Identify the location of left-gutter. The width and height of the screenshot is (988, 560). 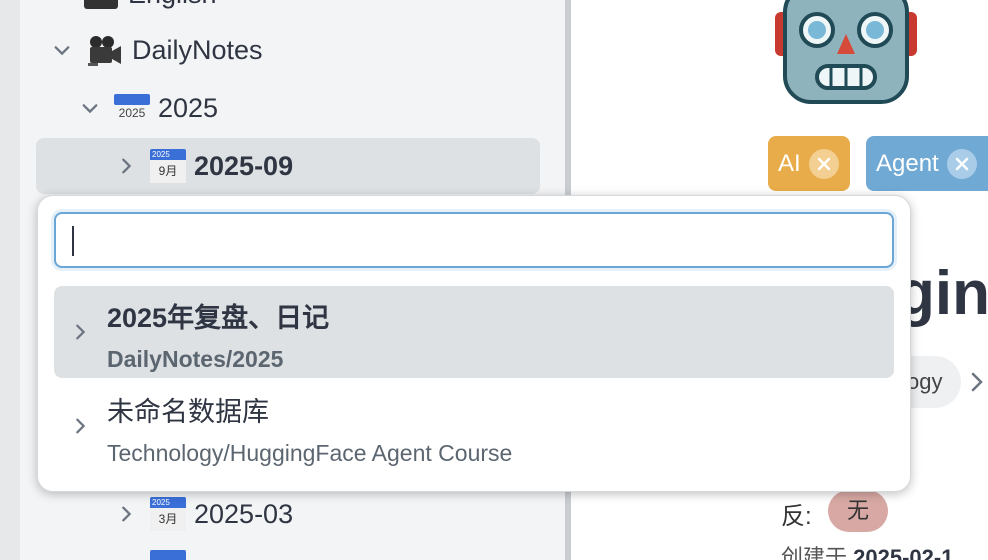
(10, 280).